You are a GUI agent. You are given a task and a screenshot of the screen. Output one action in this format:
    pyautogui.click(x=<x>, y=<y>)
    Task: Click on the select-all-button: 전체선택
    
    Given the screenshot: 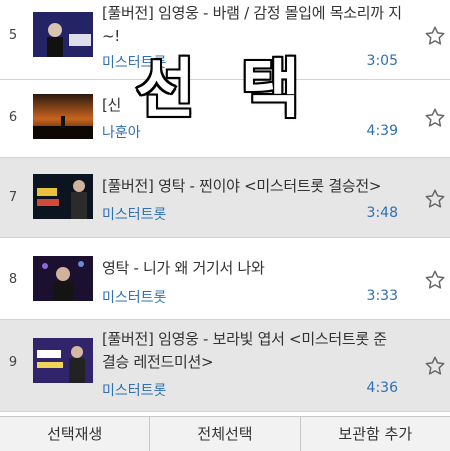 What is the action you would take?
    pyautogui.click(x=225, y=434)
    